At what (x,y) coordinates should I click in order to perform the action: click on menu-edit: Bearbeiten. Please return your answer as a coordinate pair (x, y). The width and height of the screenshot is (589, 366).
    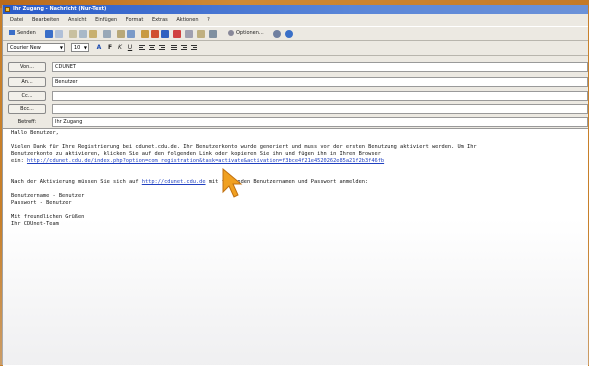
    Looking at the image, I should click on (45, 20).